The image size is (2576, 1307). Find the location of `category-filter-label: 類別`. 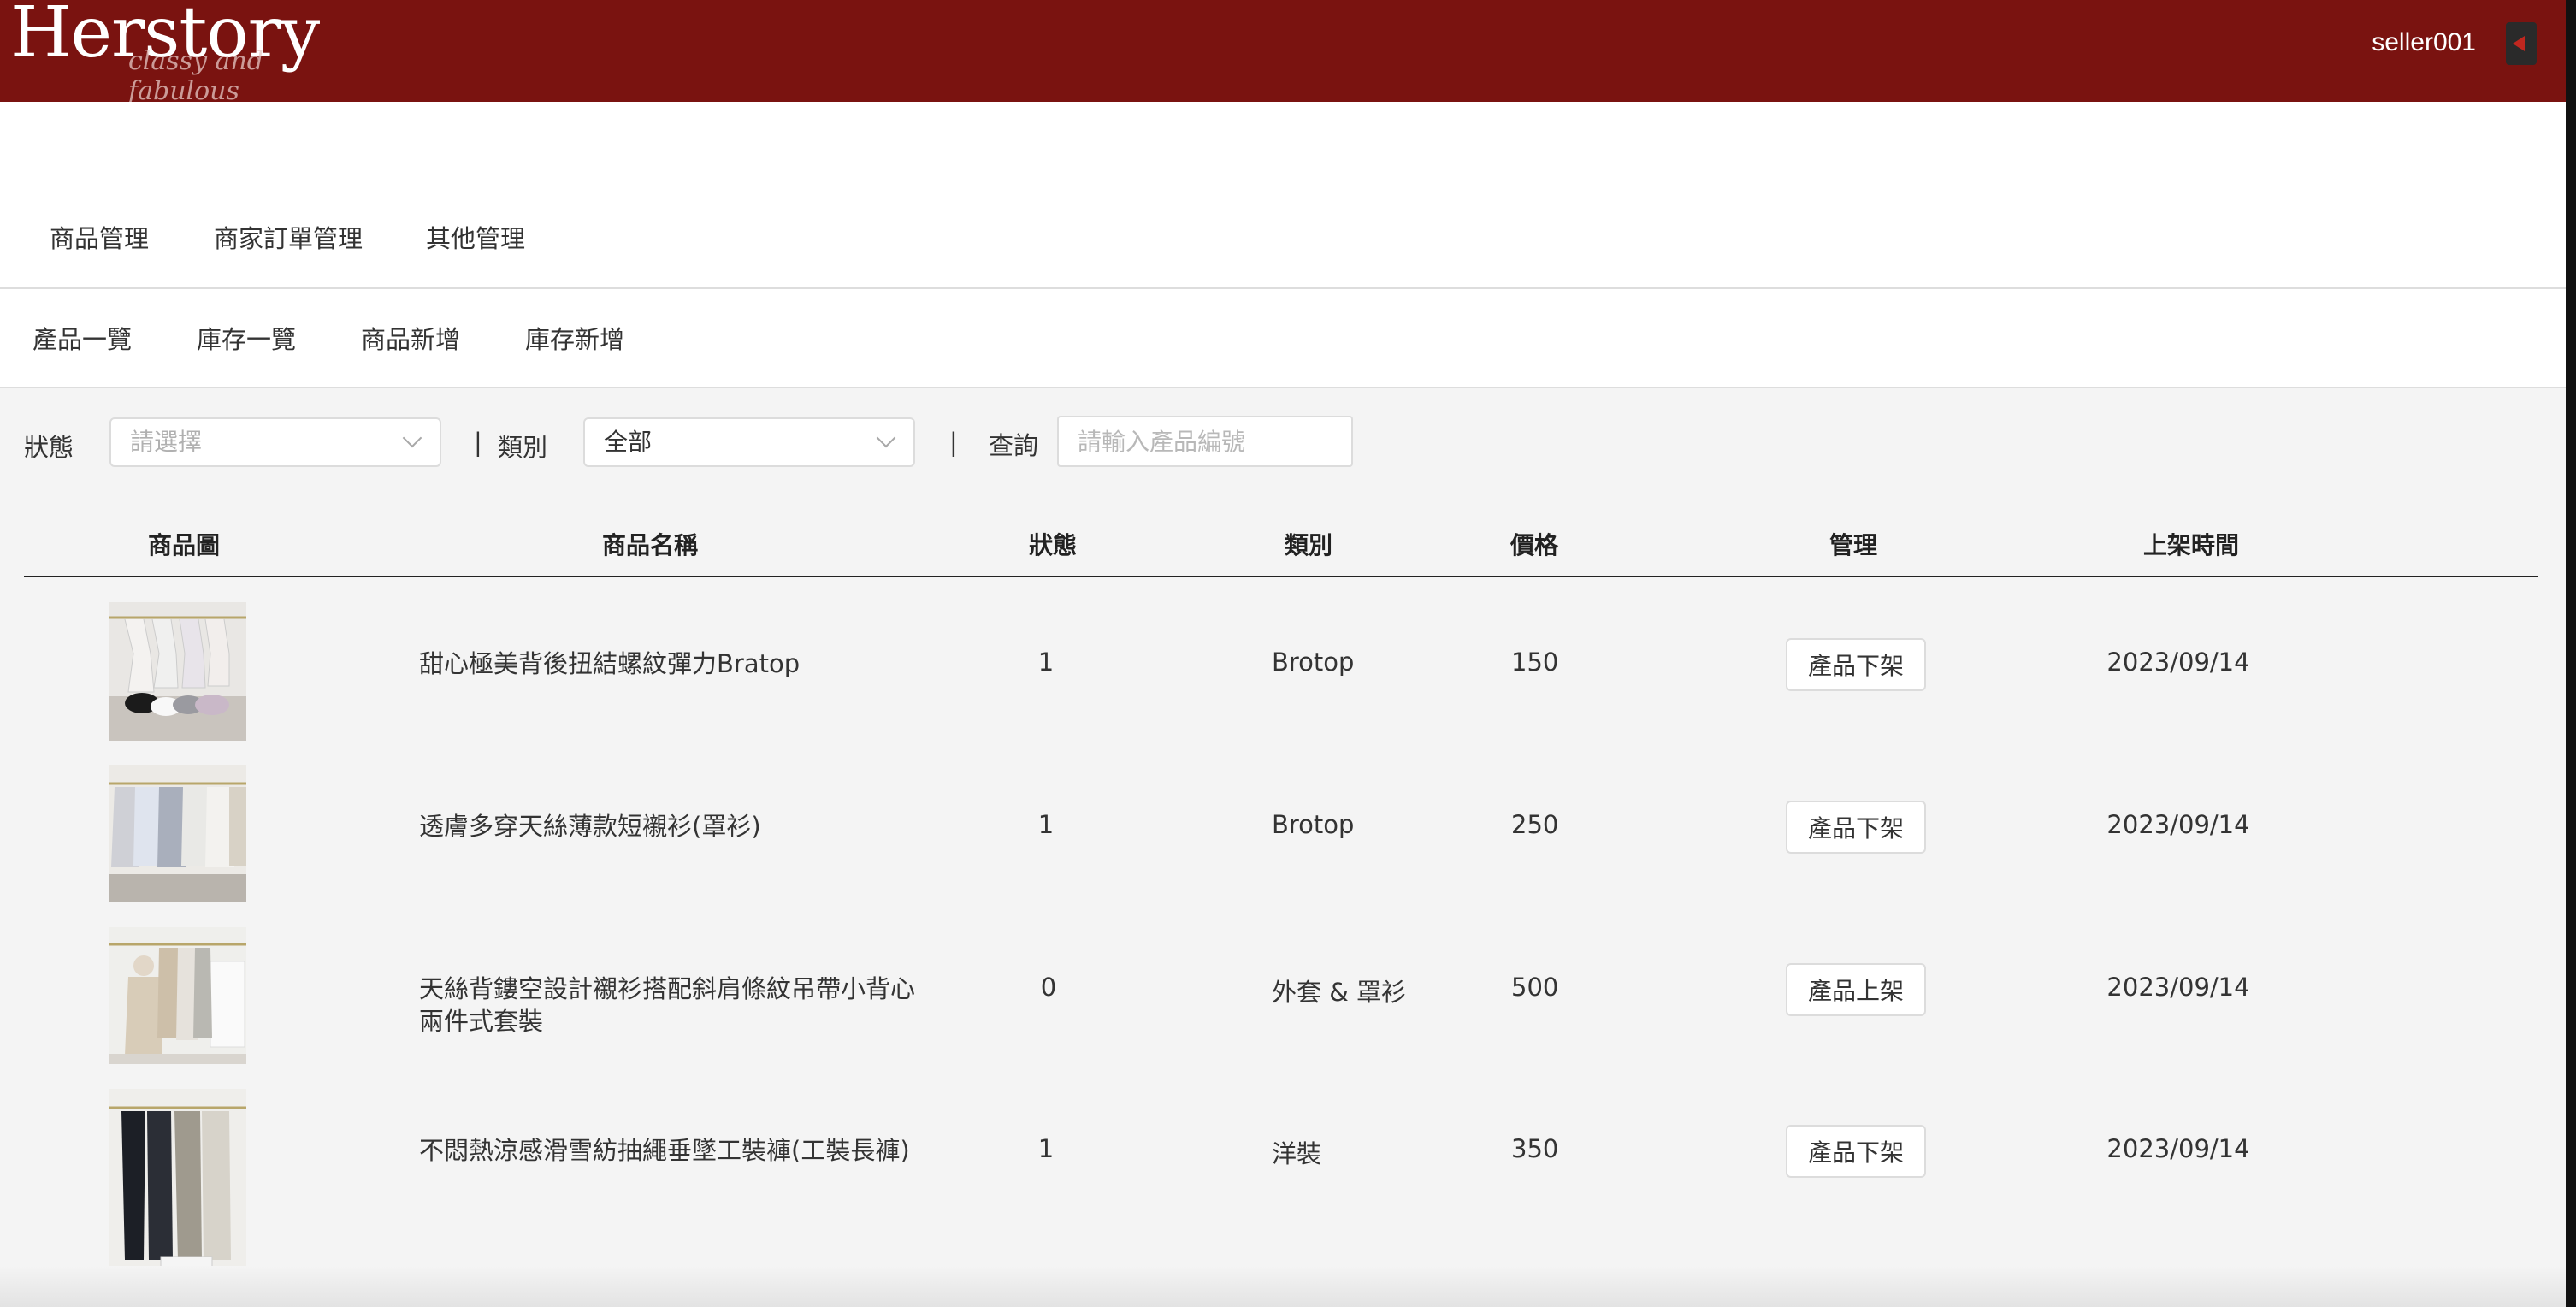

category-filter-label: 類別 is located at coordinates (523, 447).